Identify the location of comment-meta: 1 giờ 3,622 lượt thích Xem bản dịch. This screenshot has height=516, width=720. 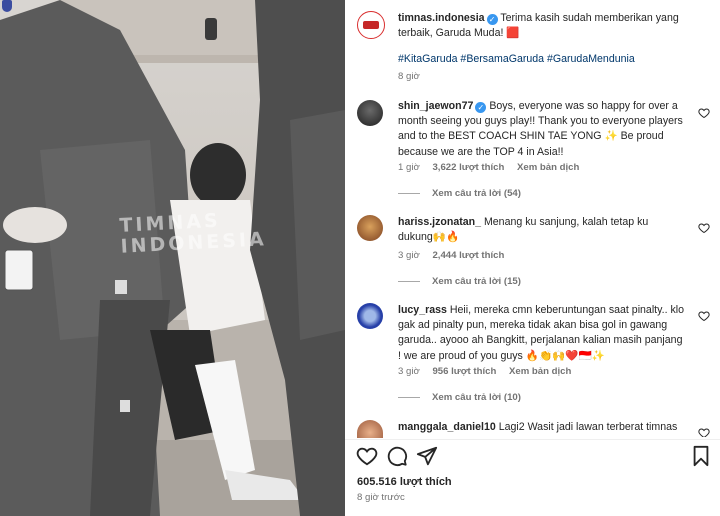
(493, 167).